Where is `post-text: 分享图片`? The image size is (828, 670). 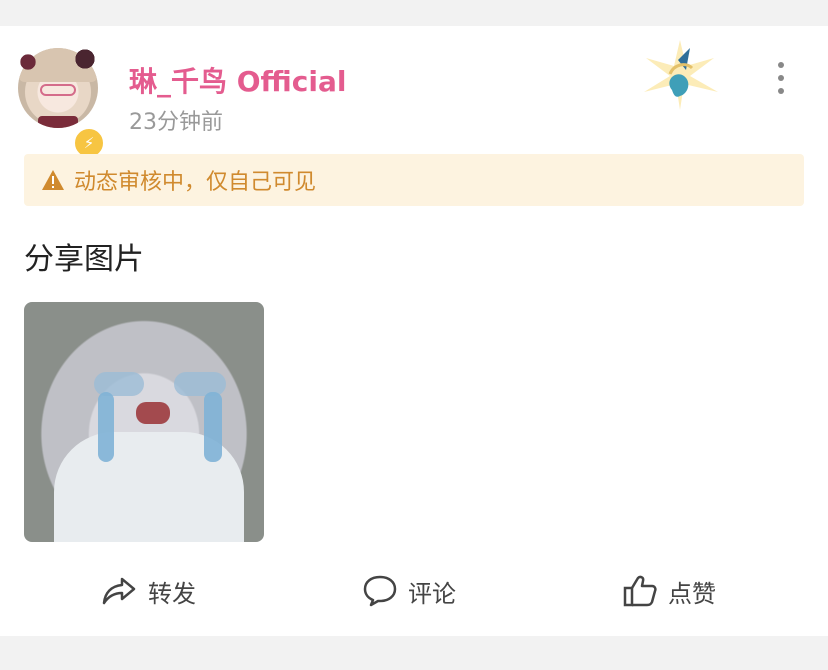 post-text: 分享图片 is located at coordinates (84, 259).